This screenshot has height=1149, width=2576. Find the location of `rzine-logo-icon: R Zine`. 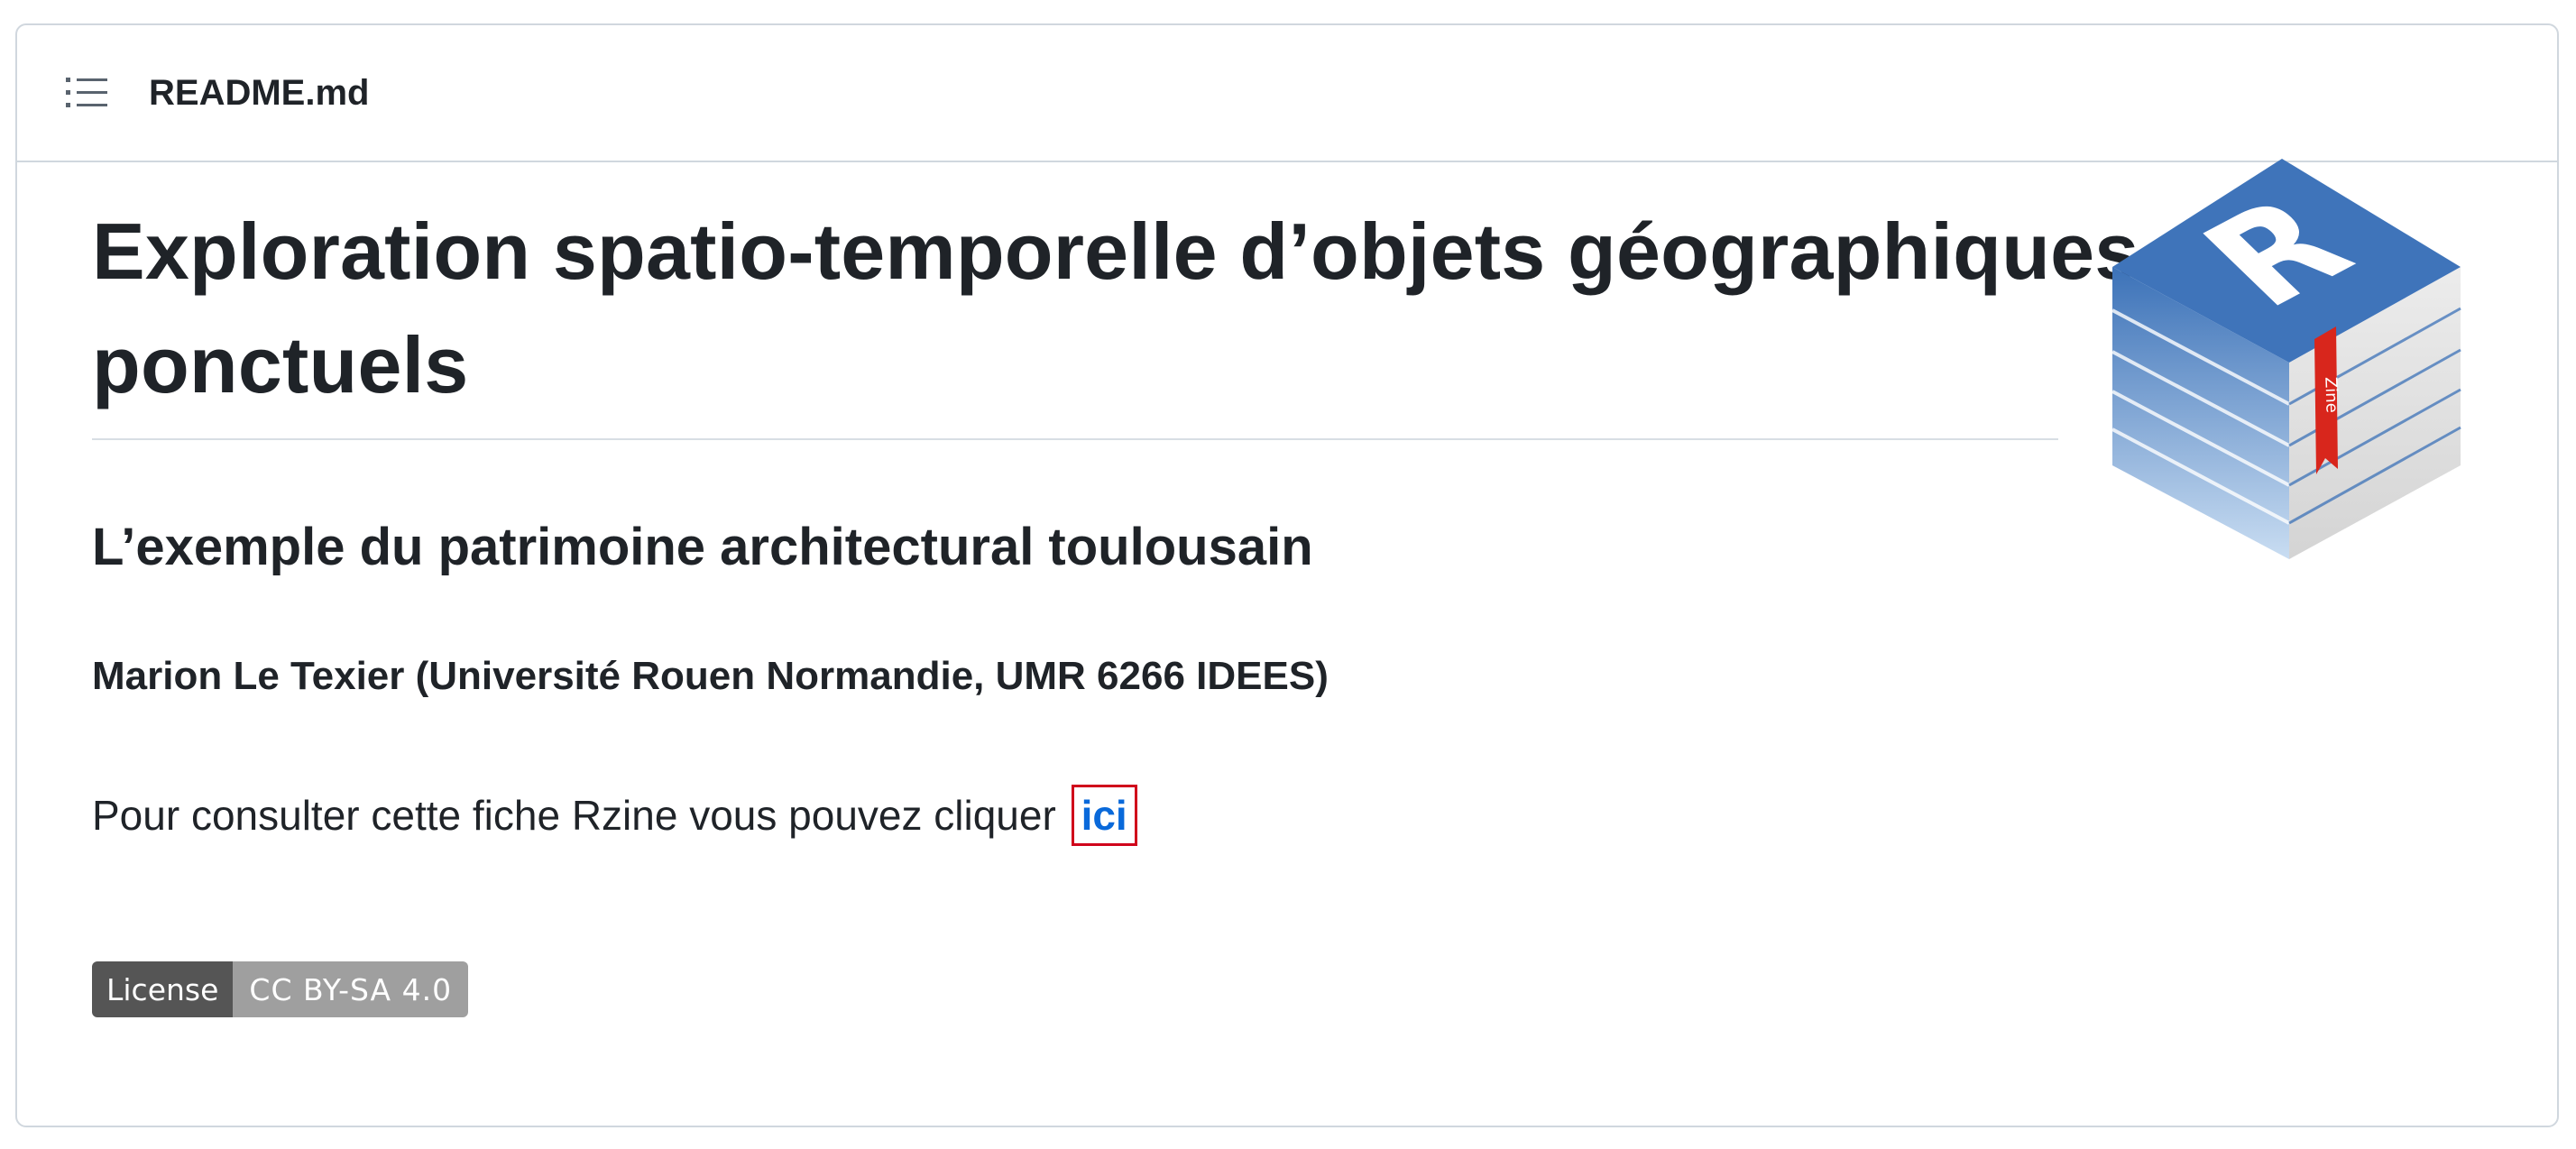

rzine-logo-icon: R Zine is located at coordinates (2286, 359).